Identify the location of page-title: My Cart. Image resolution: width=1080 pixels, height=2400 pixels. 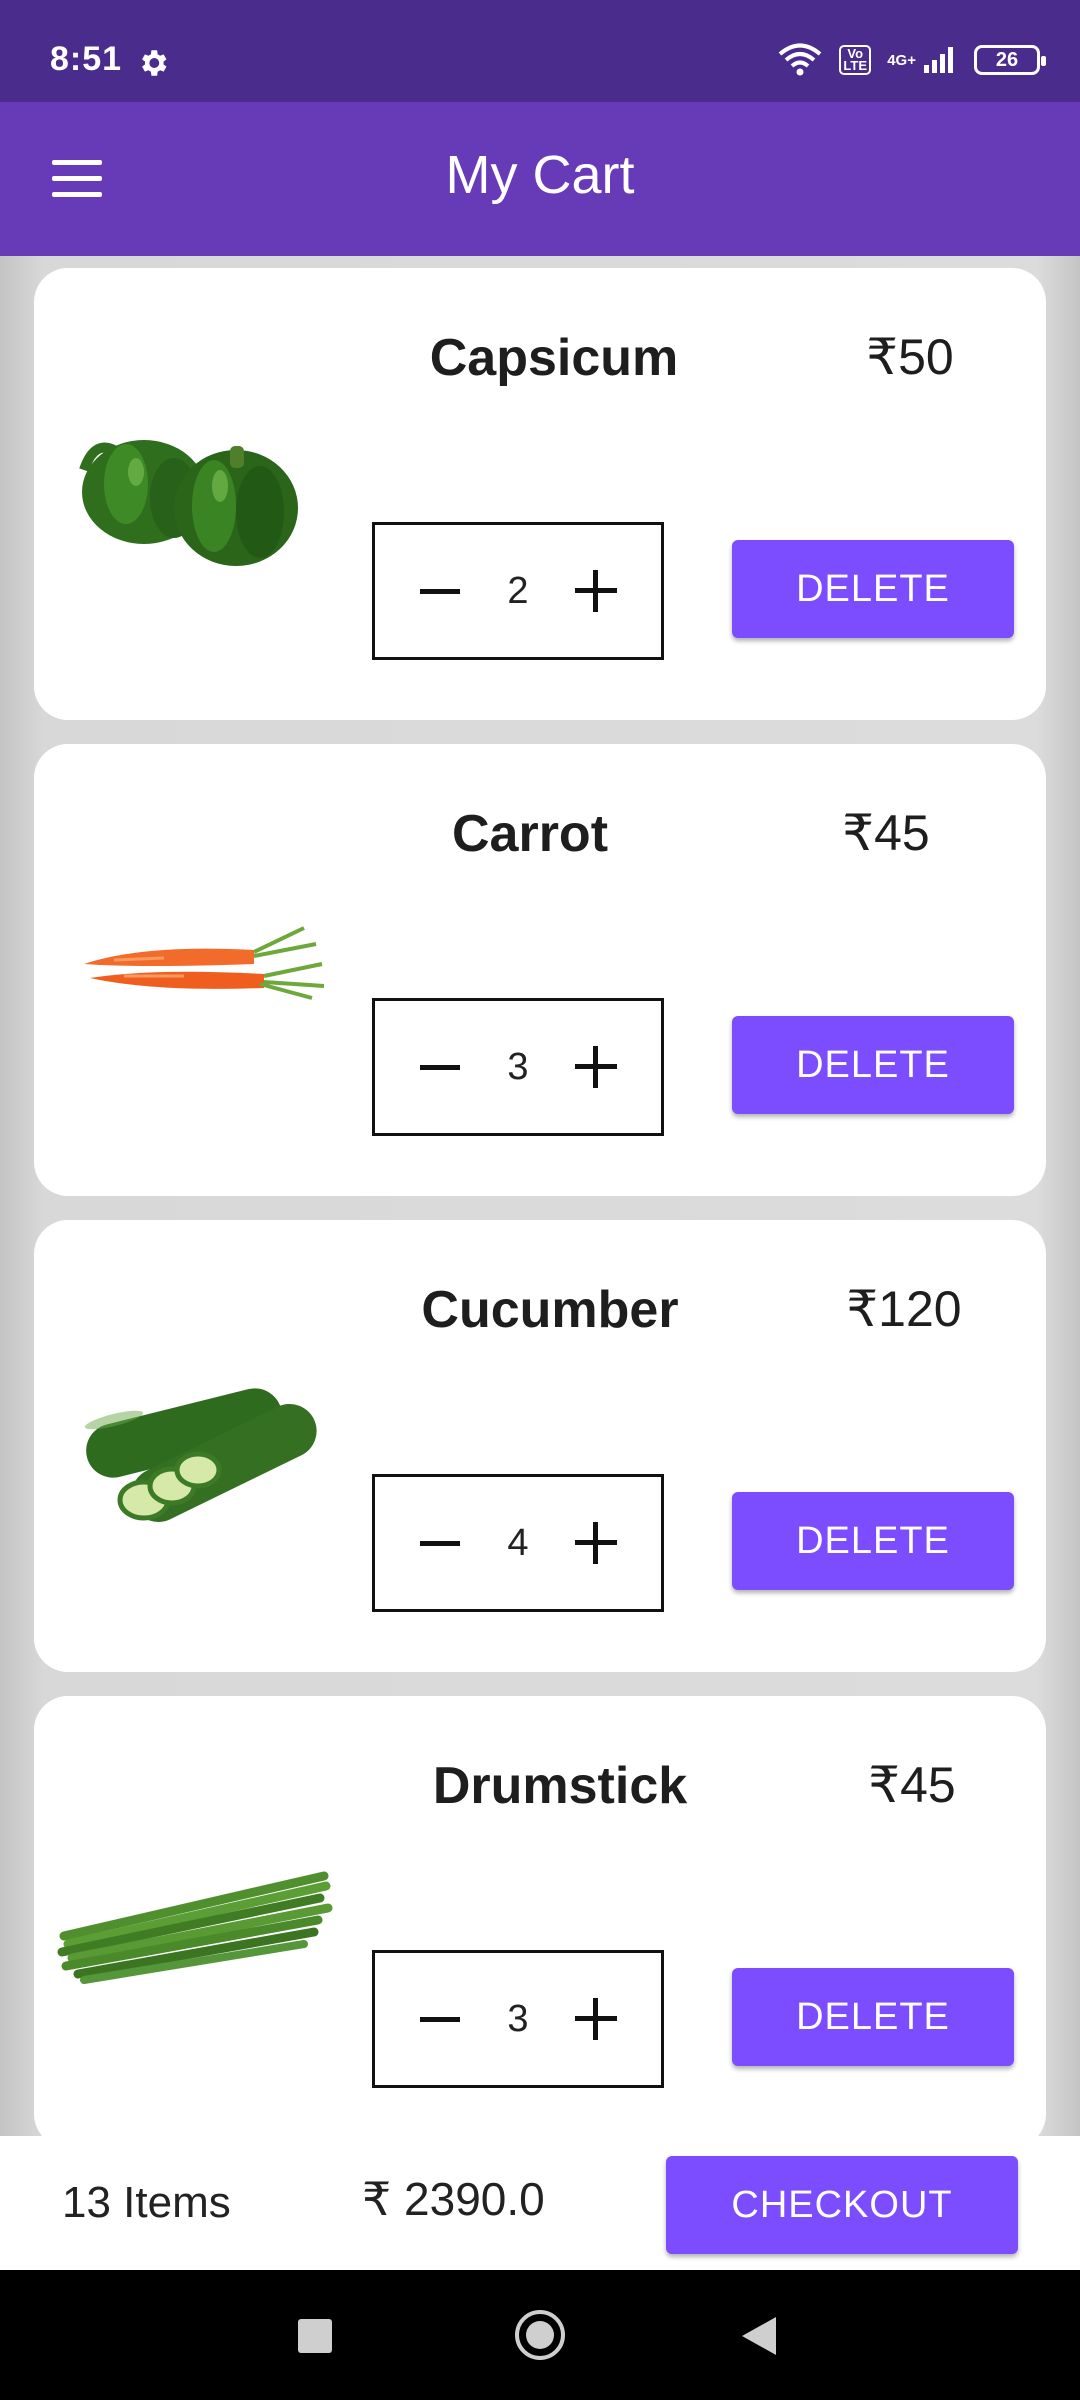
(540, 175).